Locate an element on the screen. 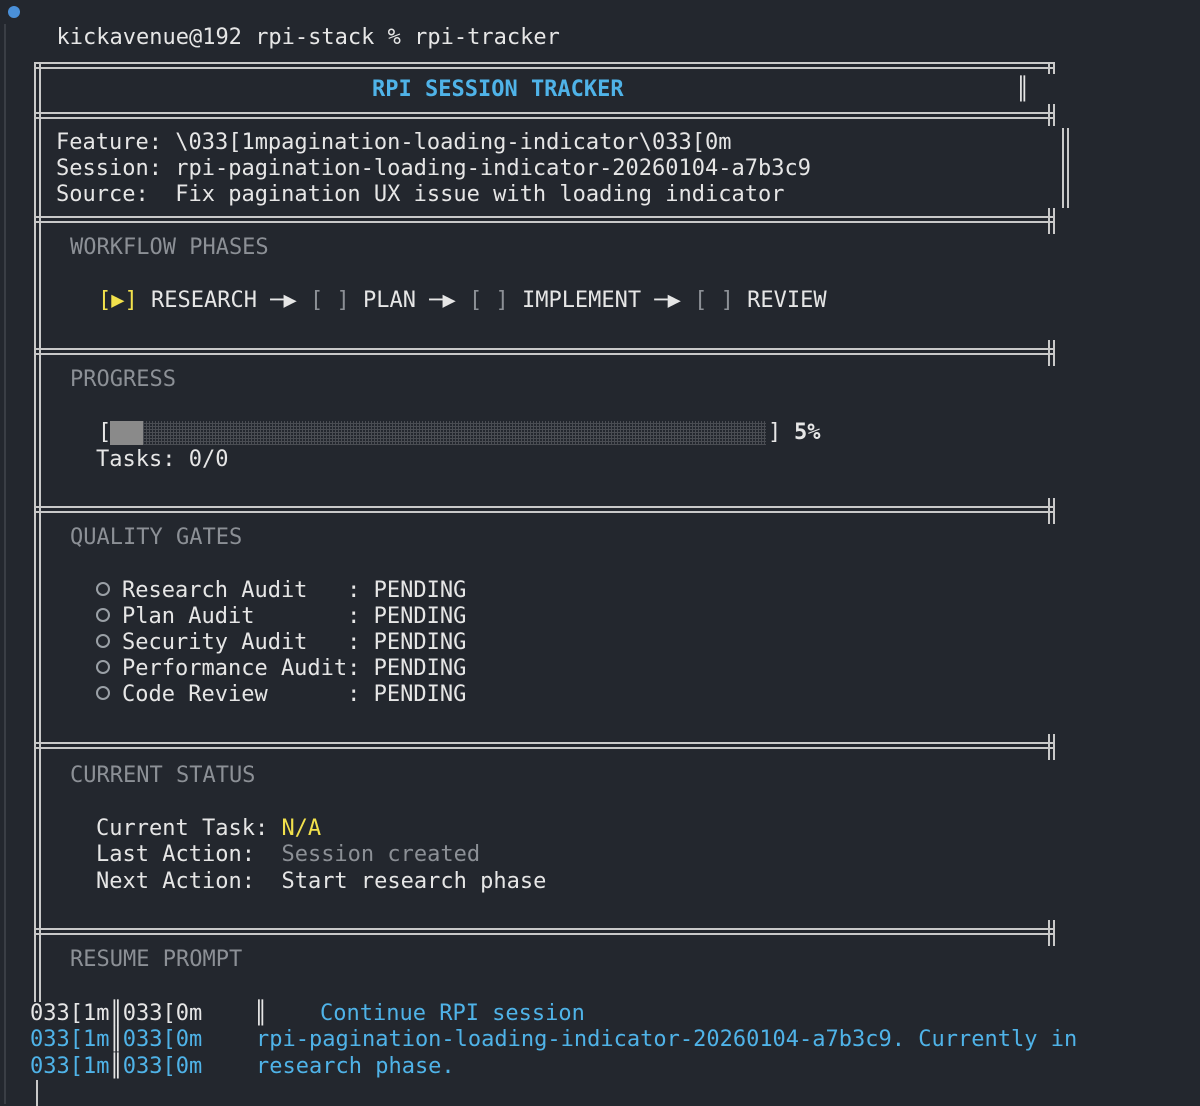 The height and width of the screenshot is (1106, 1200). phase-review-name: REVIEW is located at coordinates (787, 300).